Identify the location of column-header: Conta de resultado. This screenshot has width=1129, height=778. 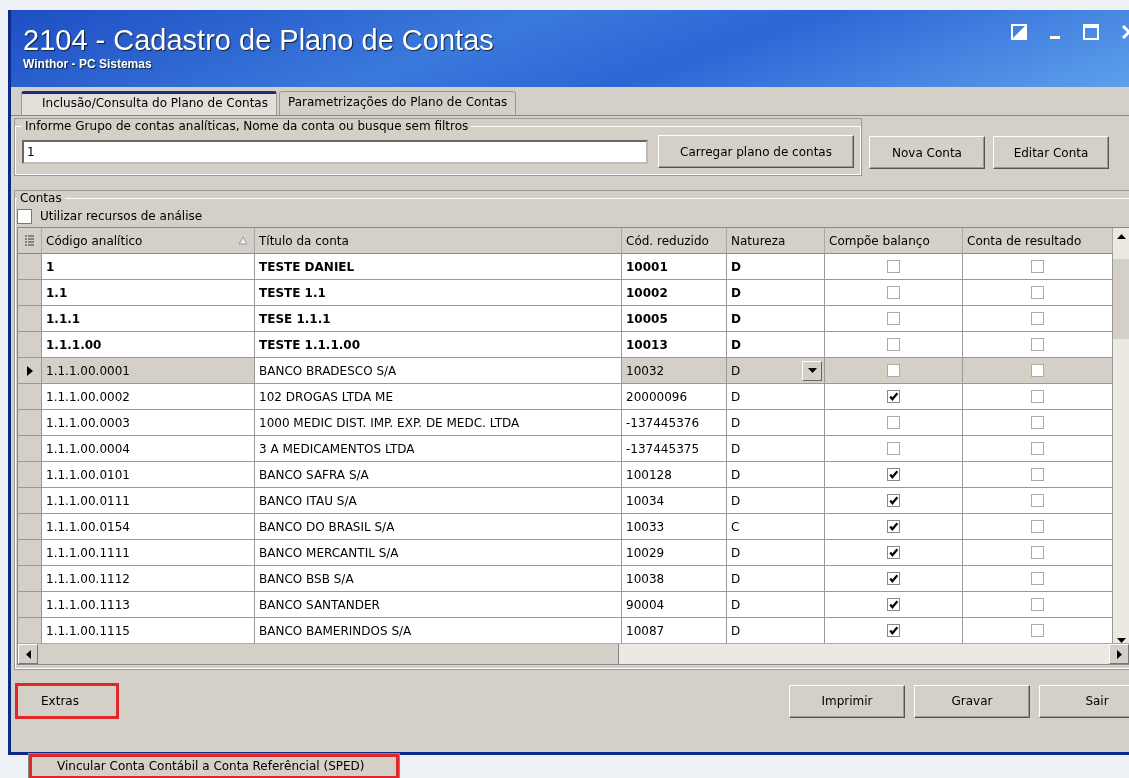
(1038, 241).